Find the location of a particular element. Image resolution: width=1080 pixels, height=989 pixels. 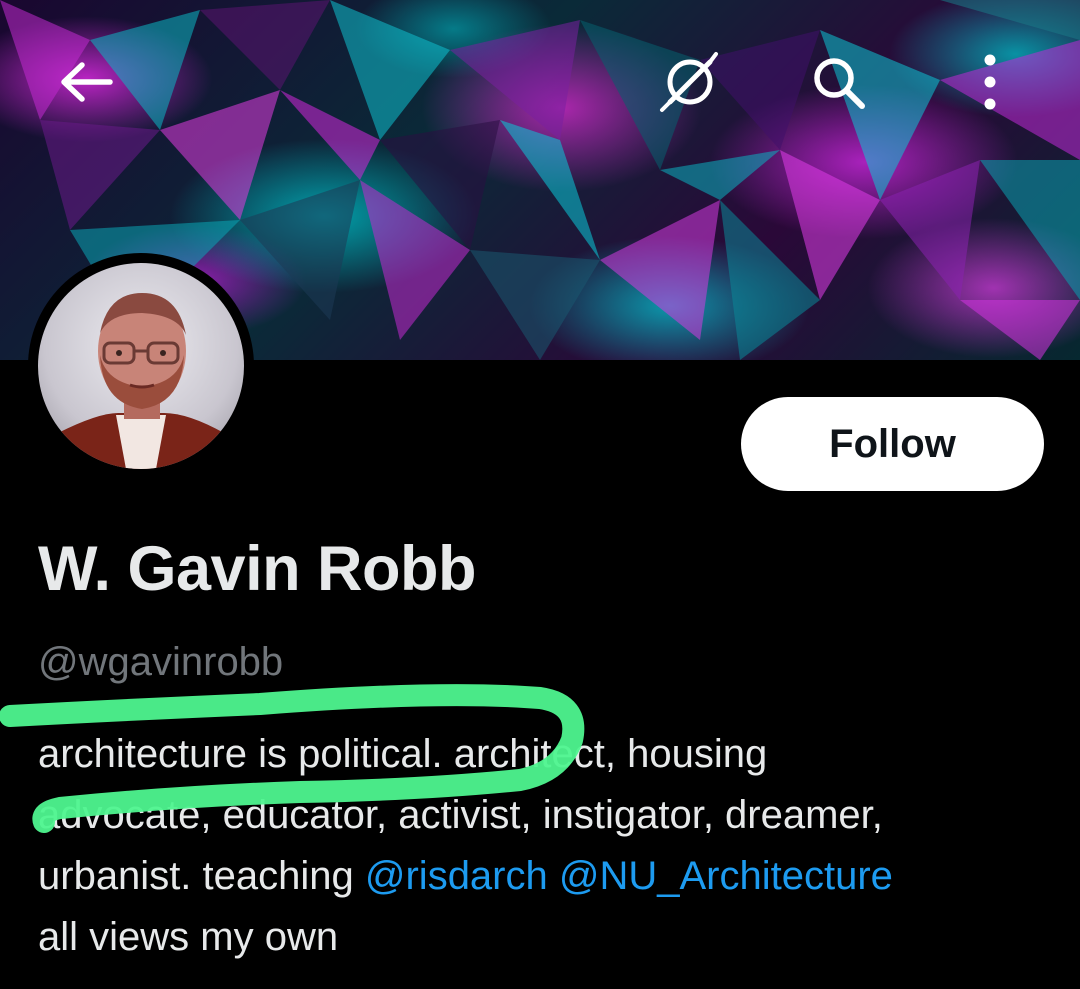

avatar-photo is located at coordinates (141, 366).